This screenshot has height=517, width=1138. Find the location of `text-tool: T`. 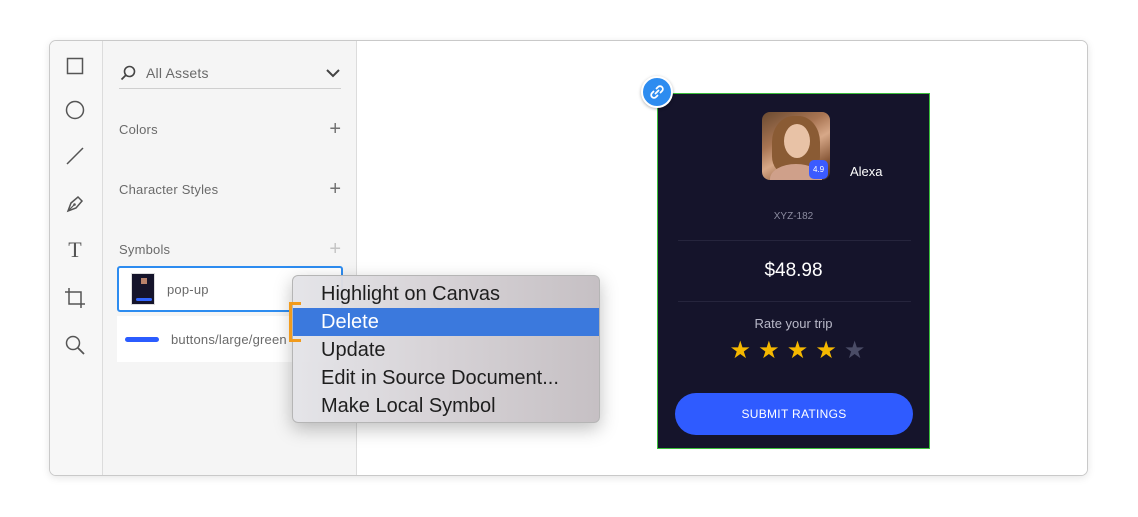

text-tool: T is located at coordinates (75, 250).